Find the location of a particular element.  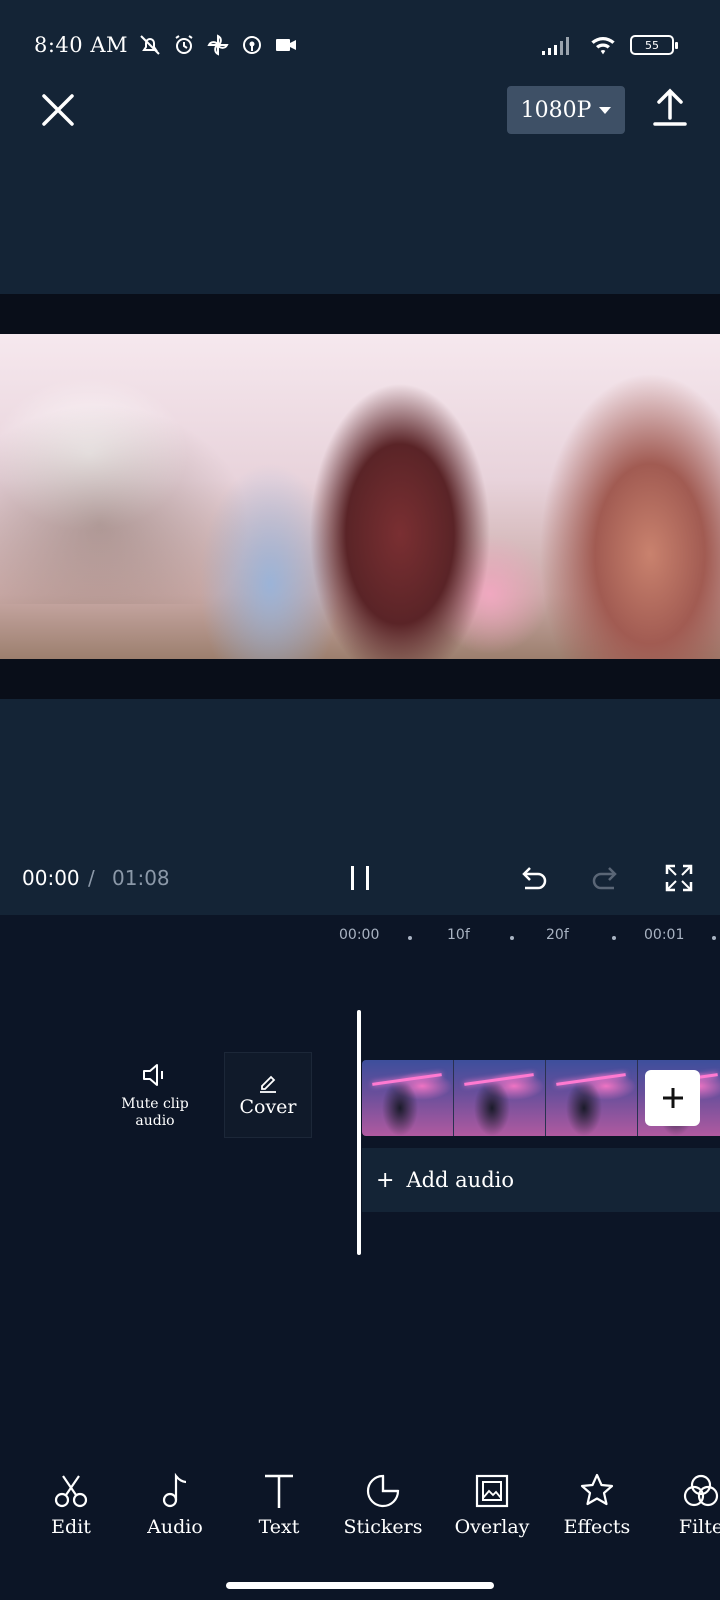

sticker-icon is located at coordinates (383, 1491).